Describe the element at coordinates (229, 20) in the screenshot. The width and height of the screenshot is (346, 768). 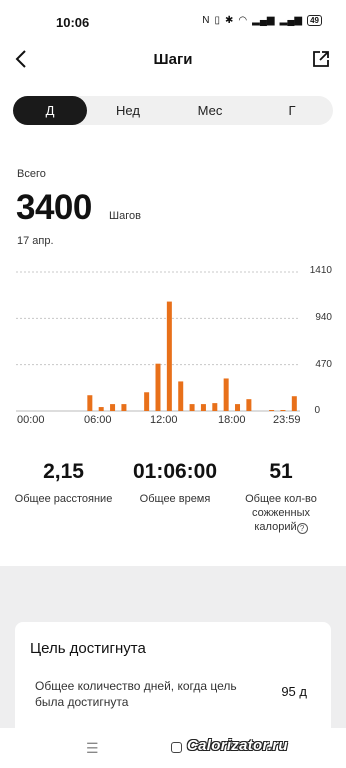
I see `bluetooth-icon: ✱` at that location.